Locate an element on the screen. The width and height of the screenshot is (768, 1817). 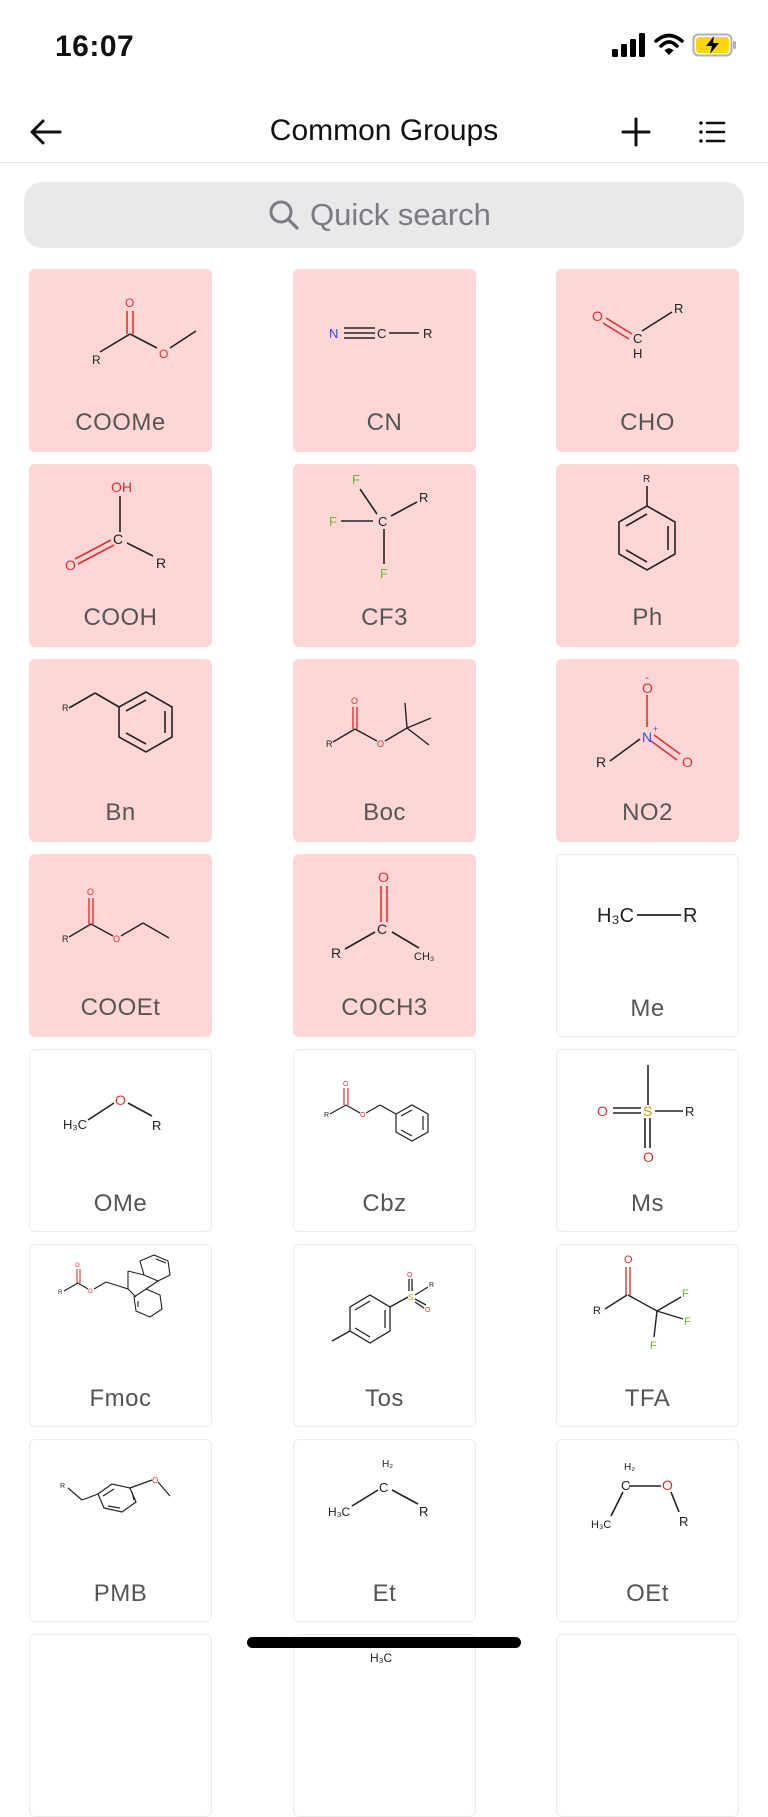
back-arrow-icon is located at coordinates (46, 132).